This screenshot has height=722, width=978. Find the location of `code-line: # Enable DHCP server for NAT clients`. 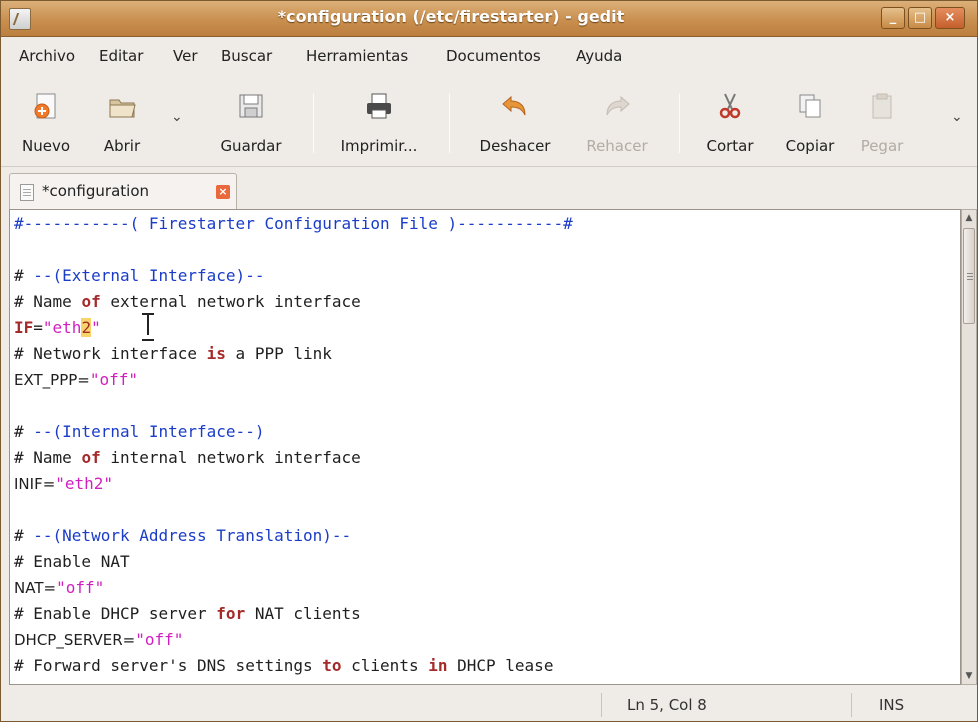

code-line: # Enable DHCP server for NAT clients is located at coordinates (187, 614).